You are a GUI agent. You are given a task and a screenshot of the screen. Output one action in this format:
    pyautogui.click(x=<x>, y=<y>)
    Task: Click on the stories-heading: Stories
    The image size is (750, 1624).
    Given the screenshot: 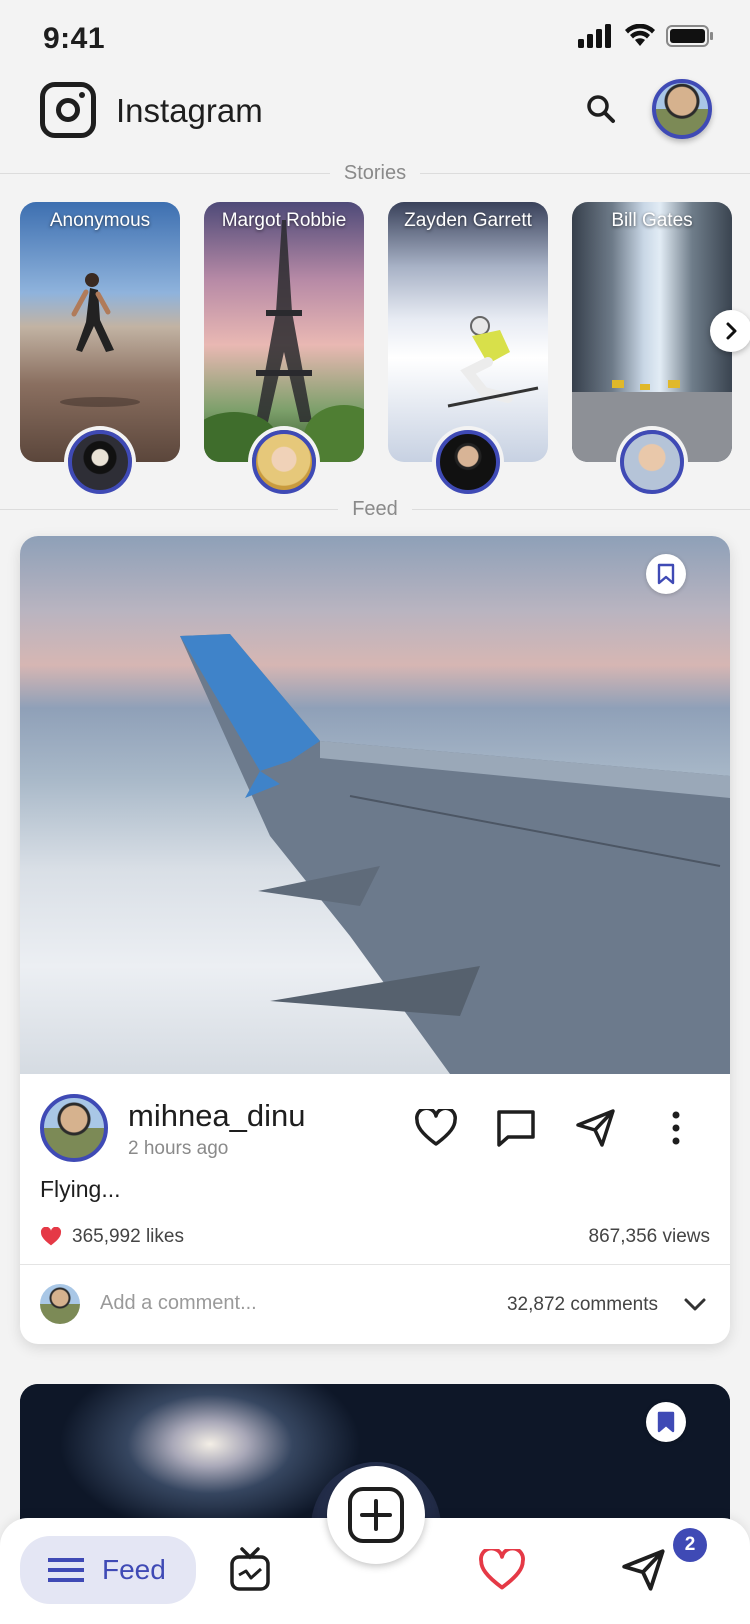 What is the action you would take?
    pyautogui.click(x=375, y=172)
    